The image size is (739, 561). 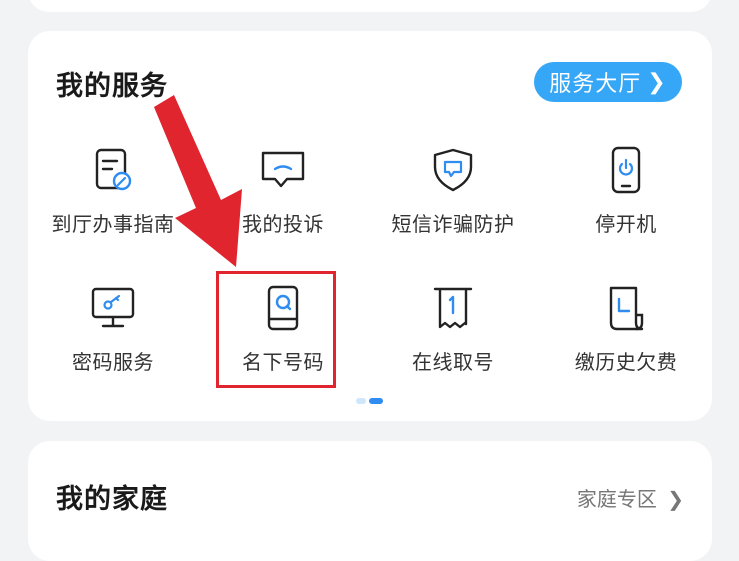 What do you see at coordinates (276, 329) in the screenshot?
I see `highlight-box` at bounding box center [276, 329].